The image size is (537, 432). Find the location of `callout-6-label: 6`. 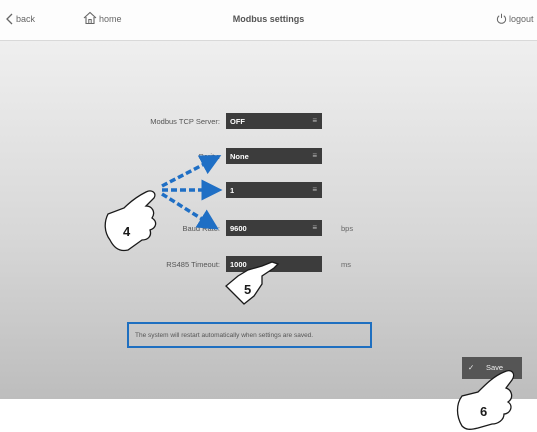

callout-6-label: 6 is located at coordinates (483, 411).